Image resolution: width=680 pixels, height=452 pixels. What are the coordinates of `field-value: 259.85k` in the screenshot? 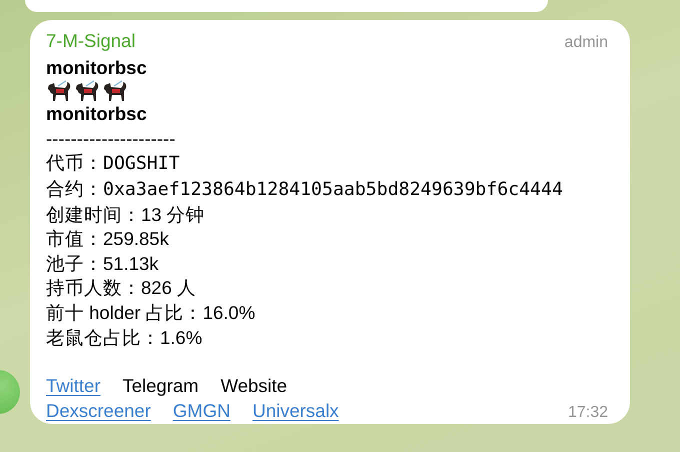 It's located at (136, 239).